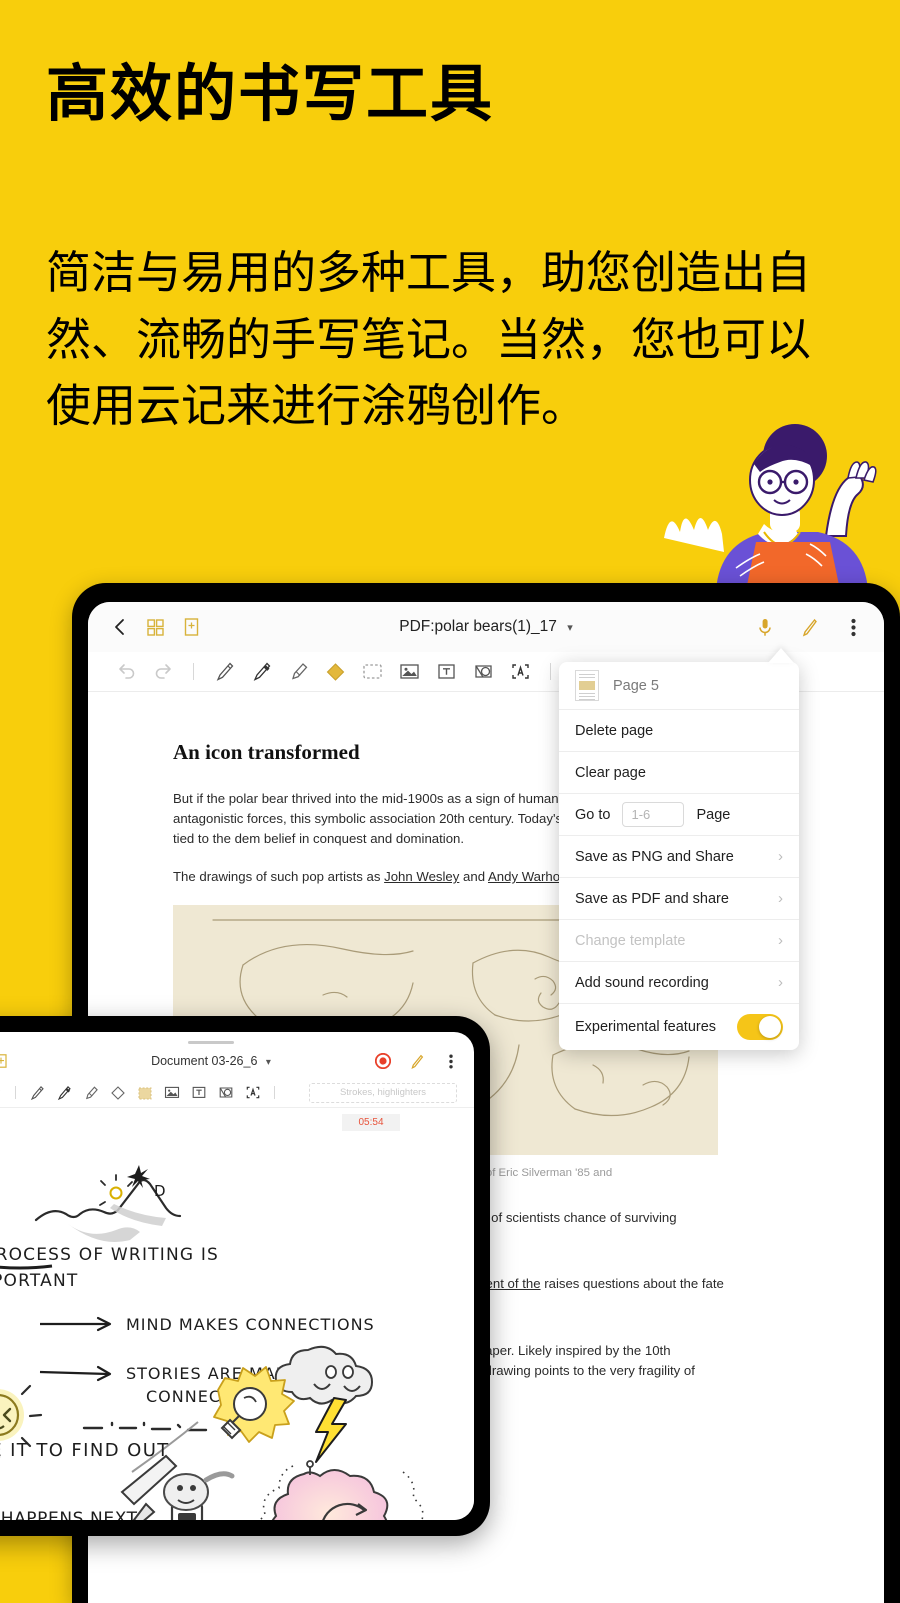 The image size is (900, 1603). Describe the element at coordinates (109, 1255) in the screenshot. I see `hw-line-1: THE PROCESS OF WRITING IS` at that location.